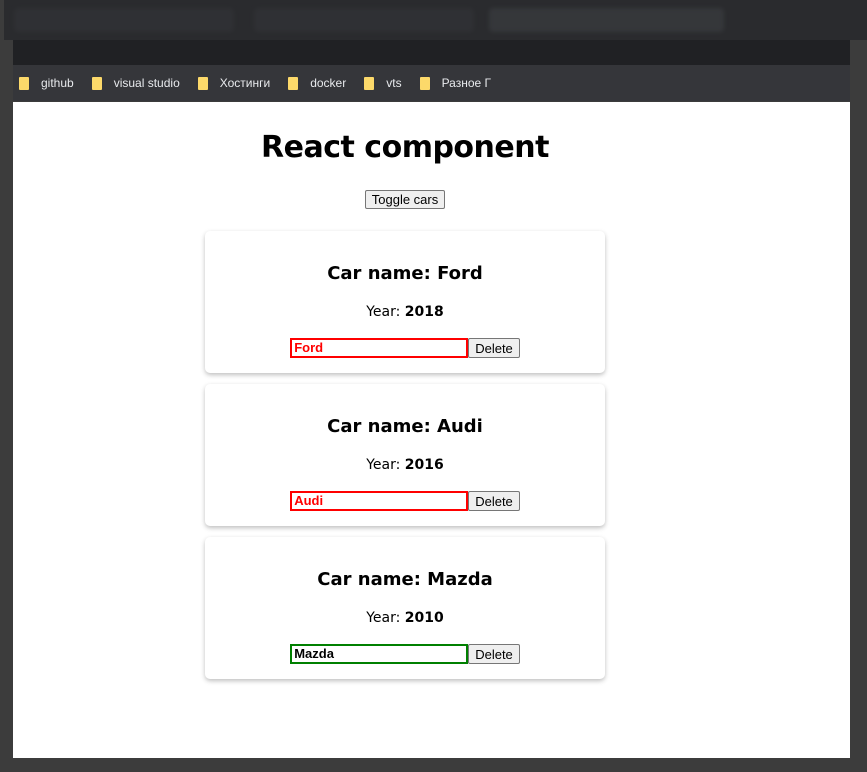 The width and height of the screenshot is (867, 772). What do you see at coordinates (328, 83) in the screenshot?
I see `bookmark-label: docker` at bounding box center [328, 83].